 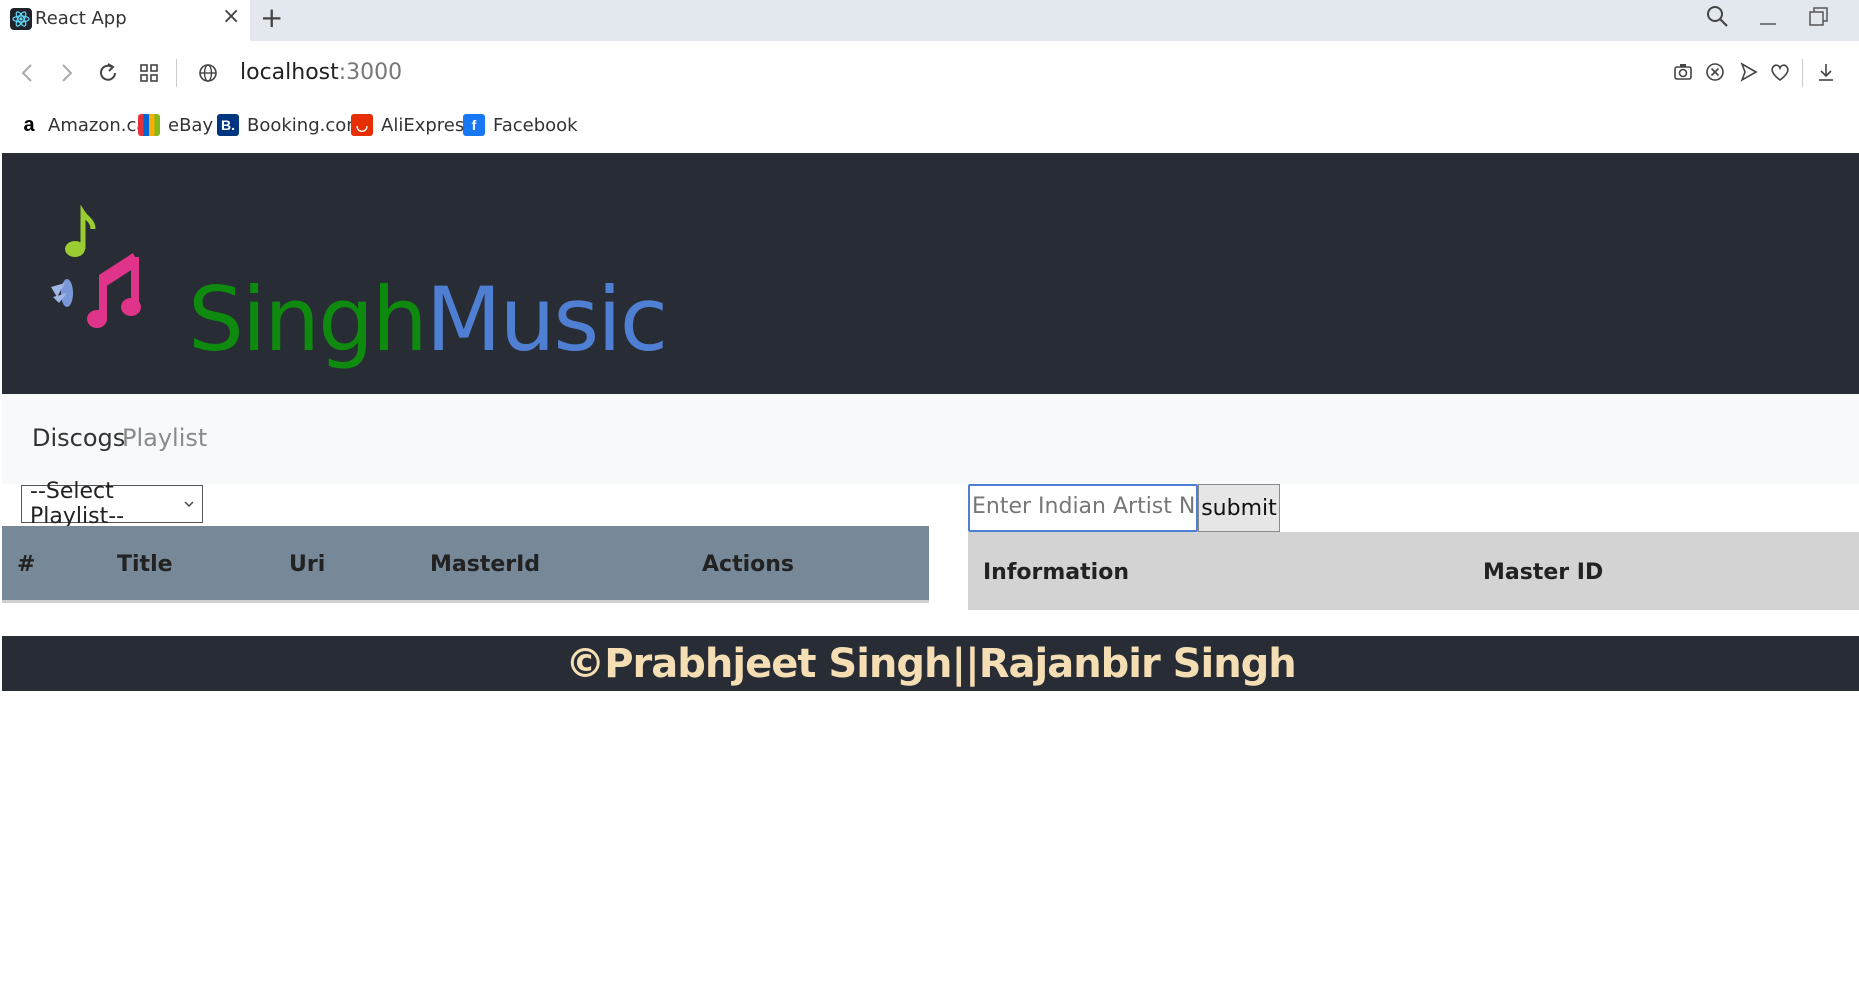 I want to click on tab-title: React App, so click(x=81, y=18).